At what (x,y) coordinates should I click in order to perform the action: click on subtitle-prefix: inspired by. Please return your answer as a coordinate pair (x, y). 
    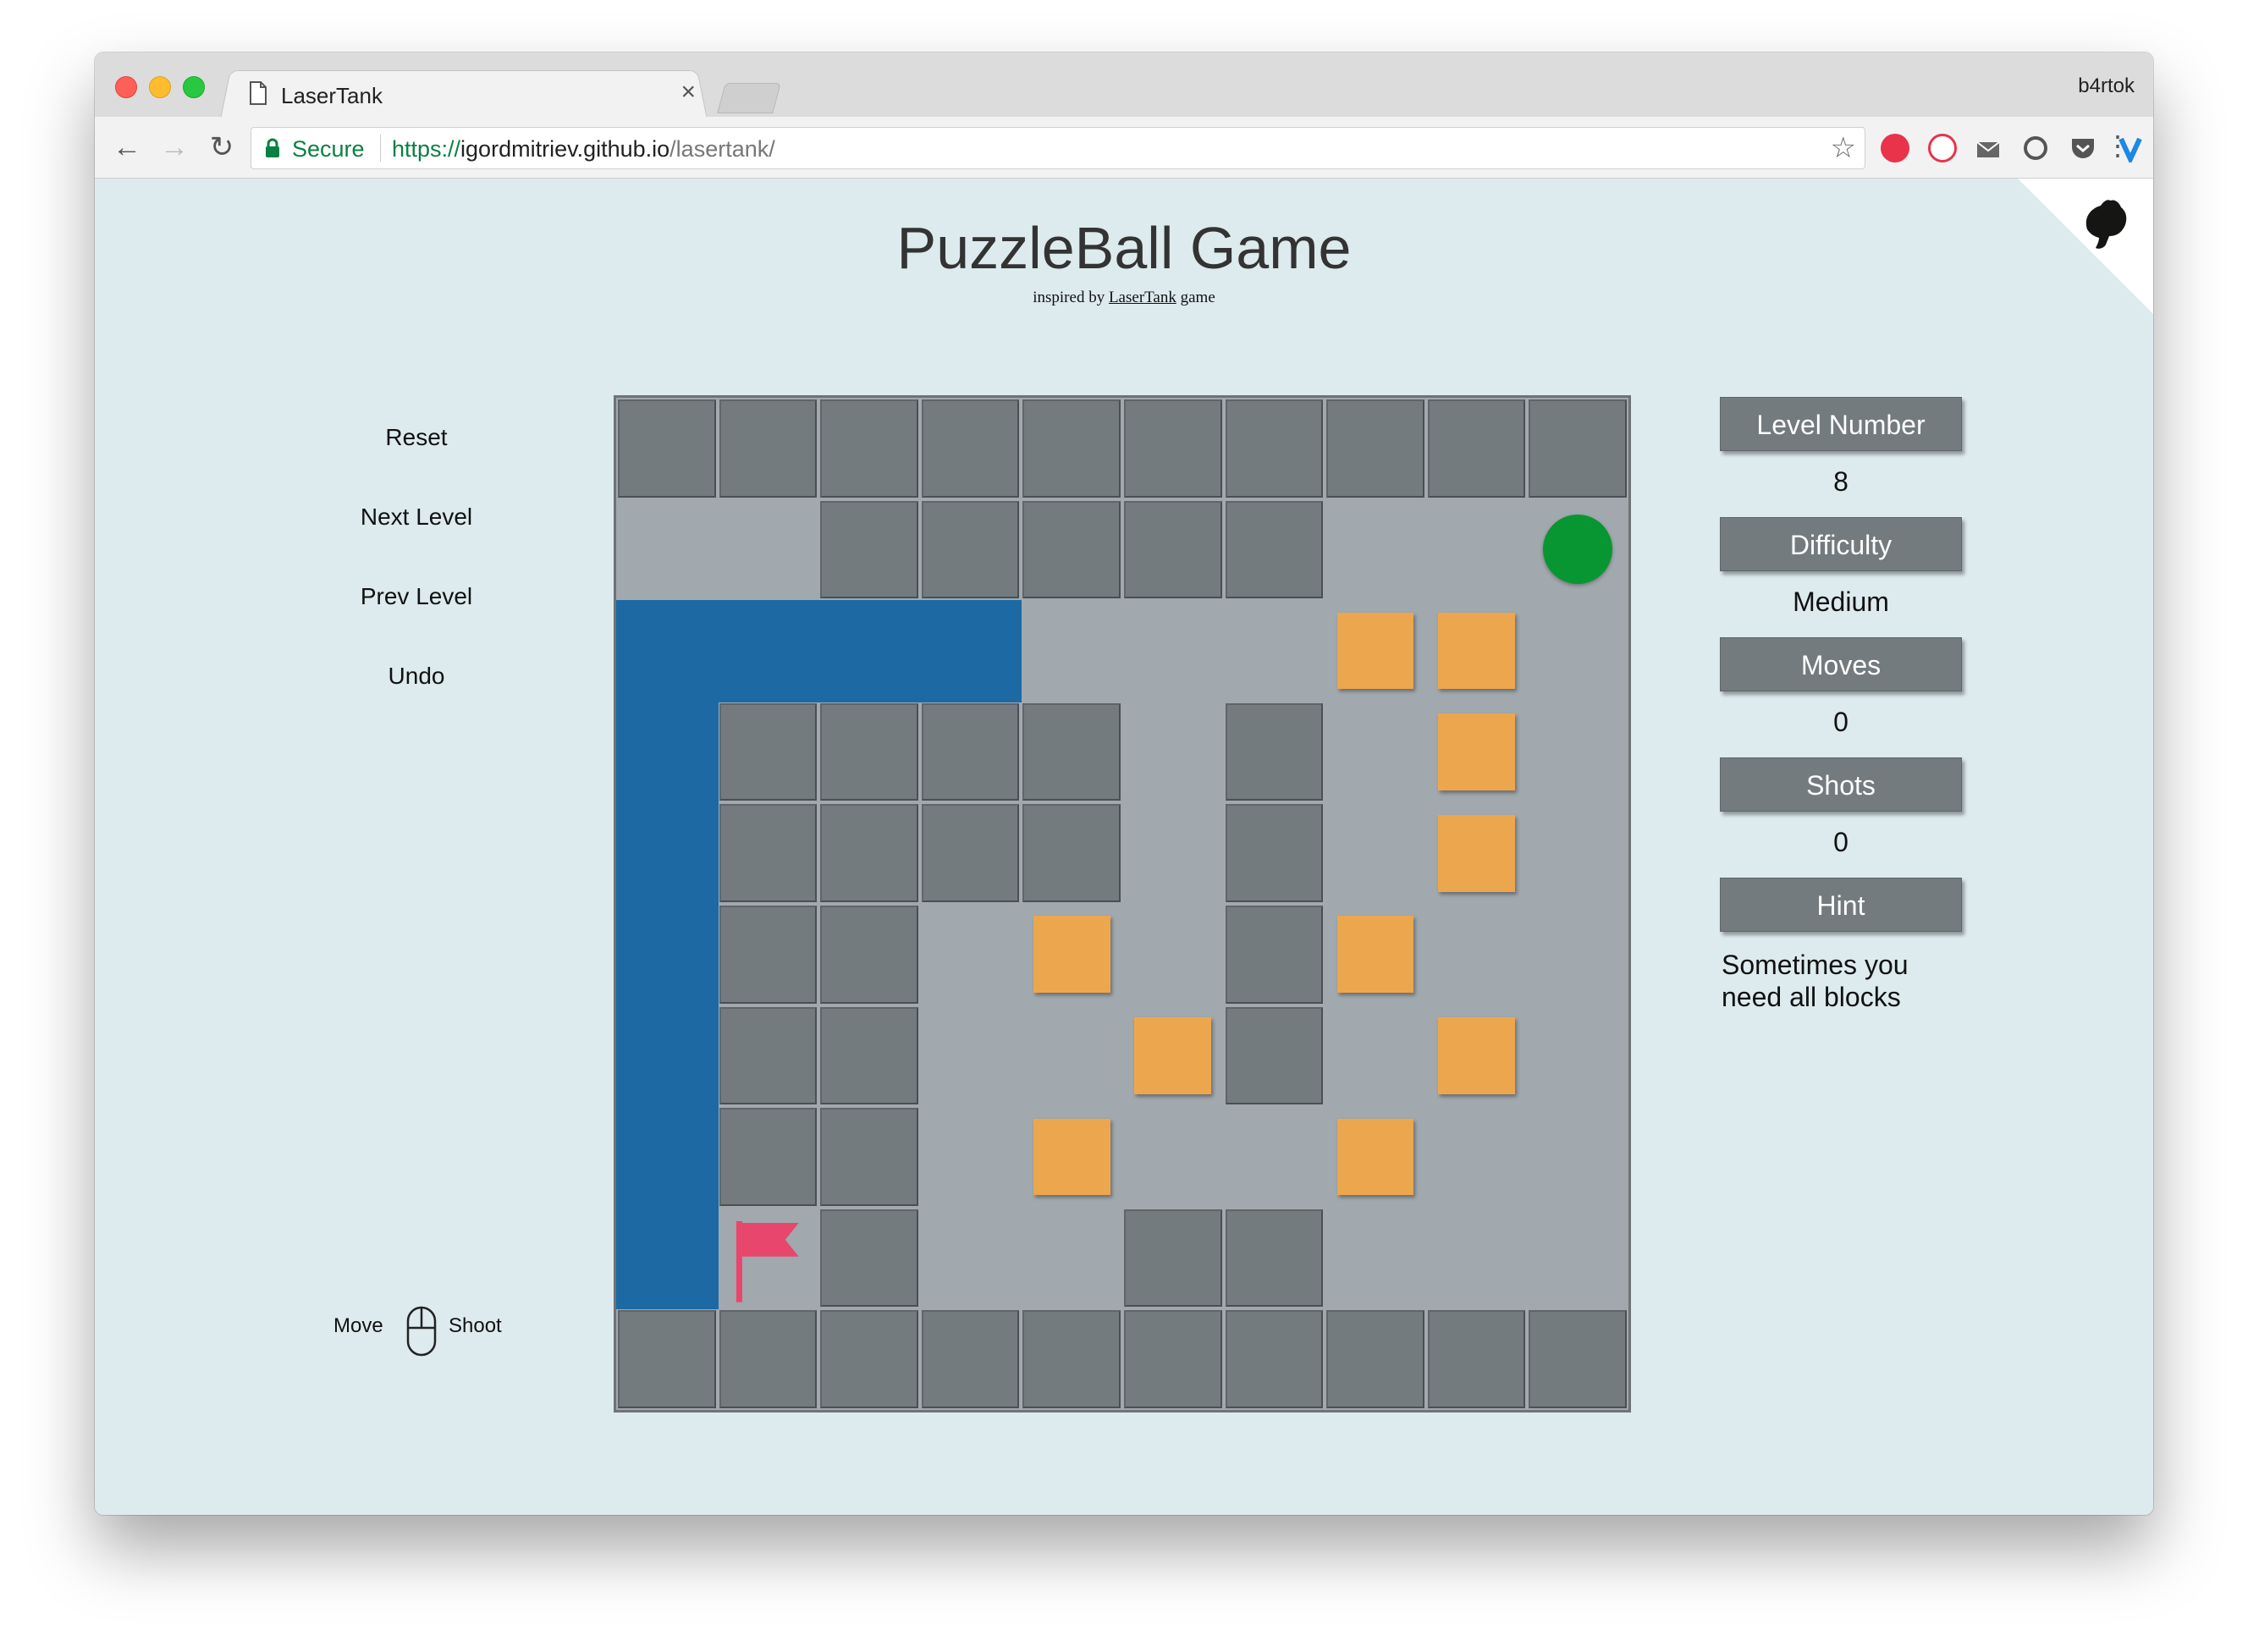
    Looking at the image, I should click on (1071, 297).